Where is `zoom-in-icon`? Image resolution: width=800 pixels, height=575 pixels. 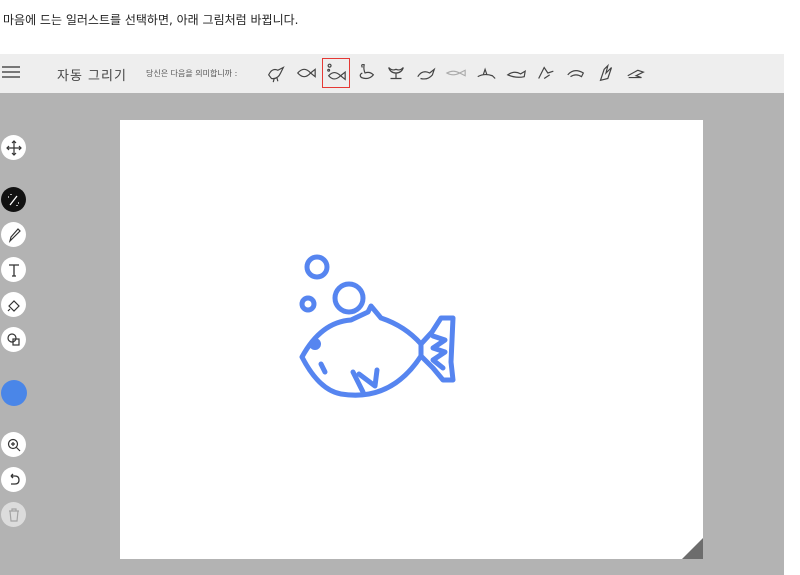
zoom-in-icon is located at coordinates (13, 444).